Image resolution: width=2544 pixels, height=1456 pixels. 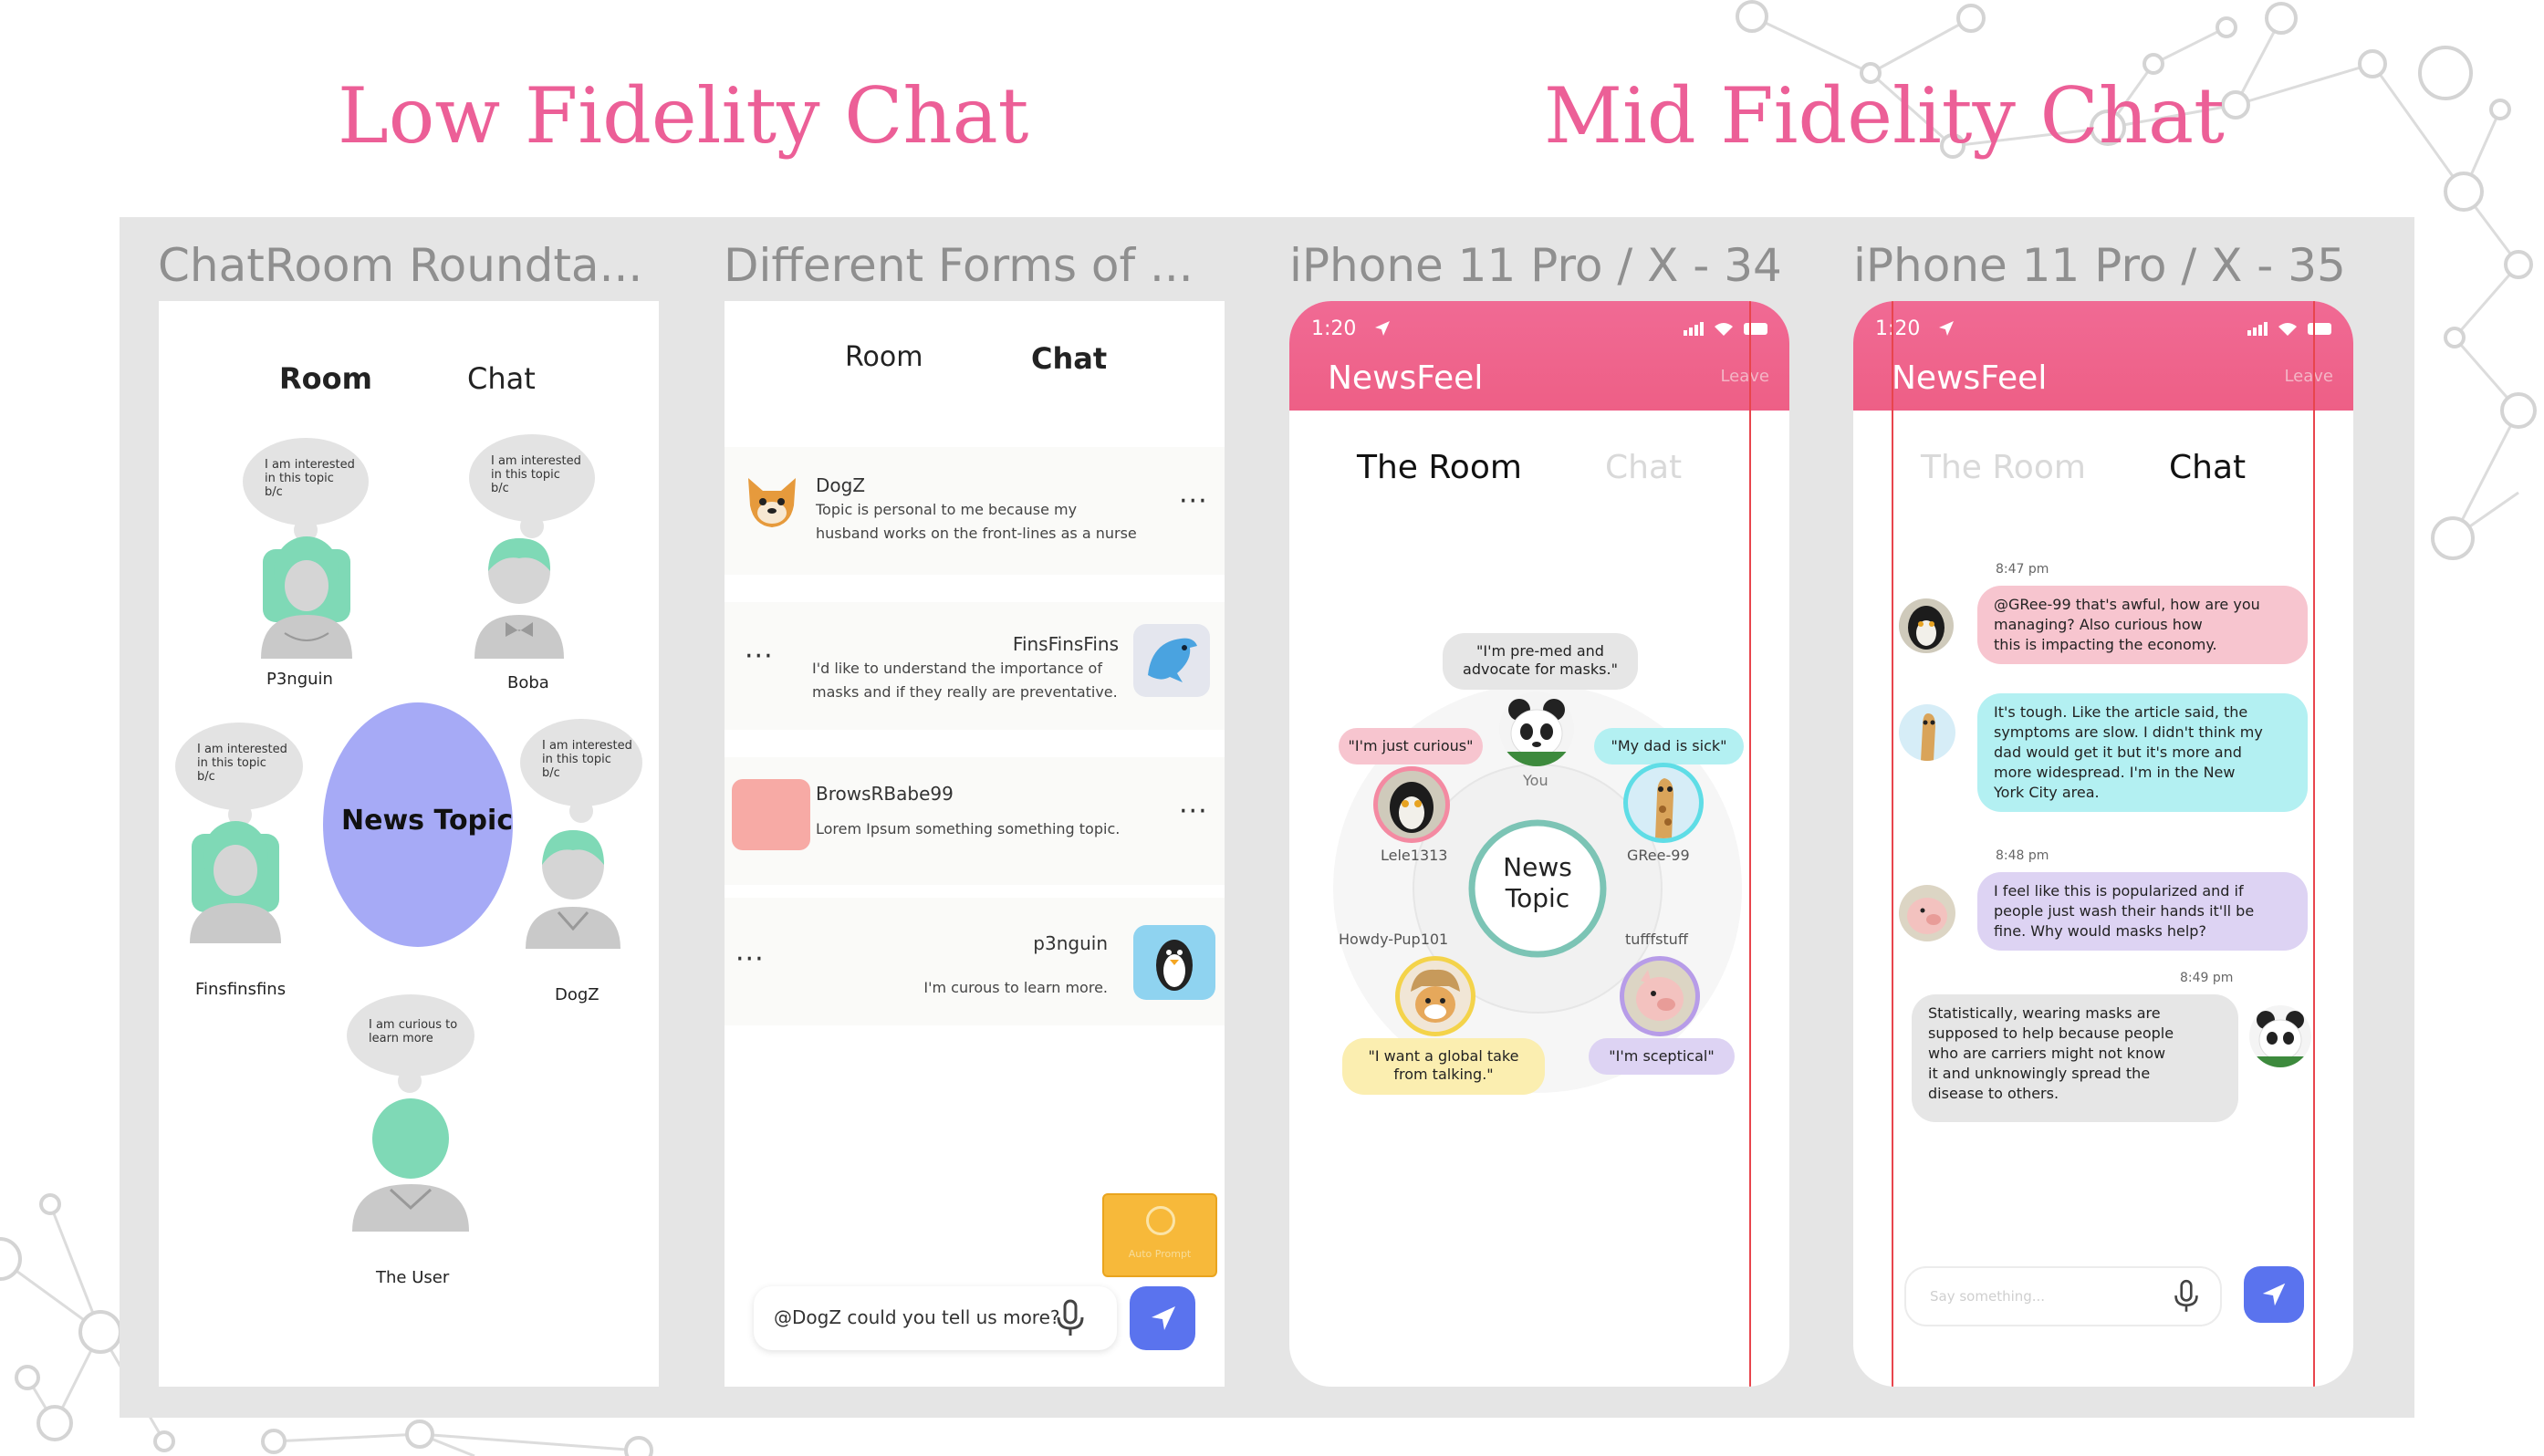 I want to click on auto-prompt-label: Auto Prompt, so click(x=1160, y=1254).